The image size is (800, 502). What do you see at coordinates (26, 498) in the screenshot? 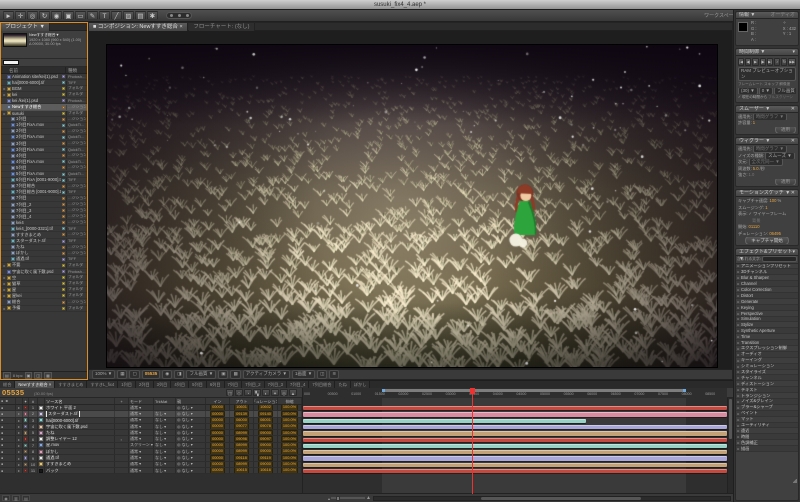
I see `expand-inout-columns-icon: ▤` at bounding box center [26, 498].